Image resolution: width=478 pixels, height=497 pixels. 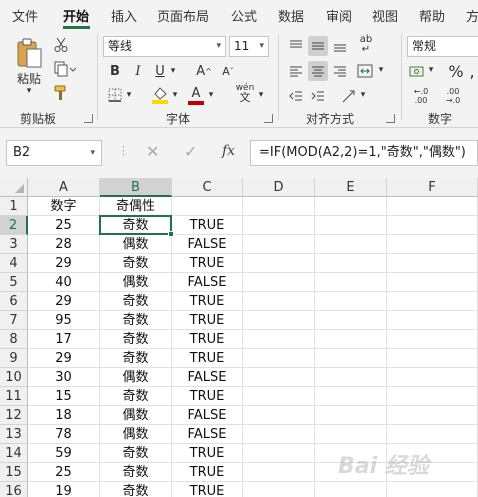 I want to click on cell-e11, so click(x=351, y=396).